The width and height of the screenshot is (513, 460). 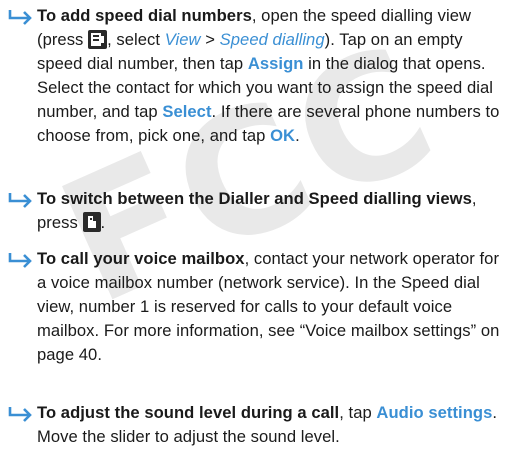 I want to click on menu-key-icon, so click(x=98, y=39).